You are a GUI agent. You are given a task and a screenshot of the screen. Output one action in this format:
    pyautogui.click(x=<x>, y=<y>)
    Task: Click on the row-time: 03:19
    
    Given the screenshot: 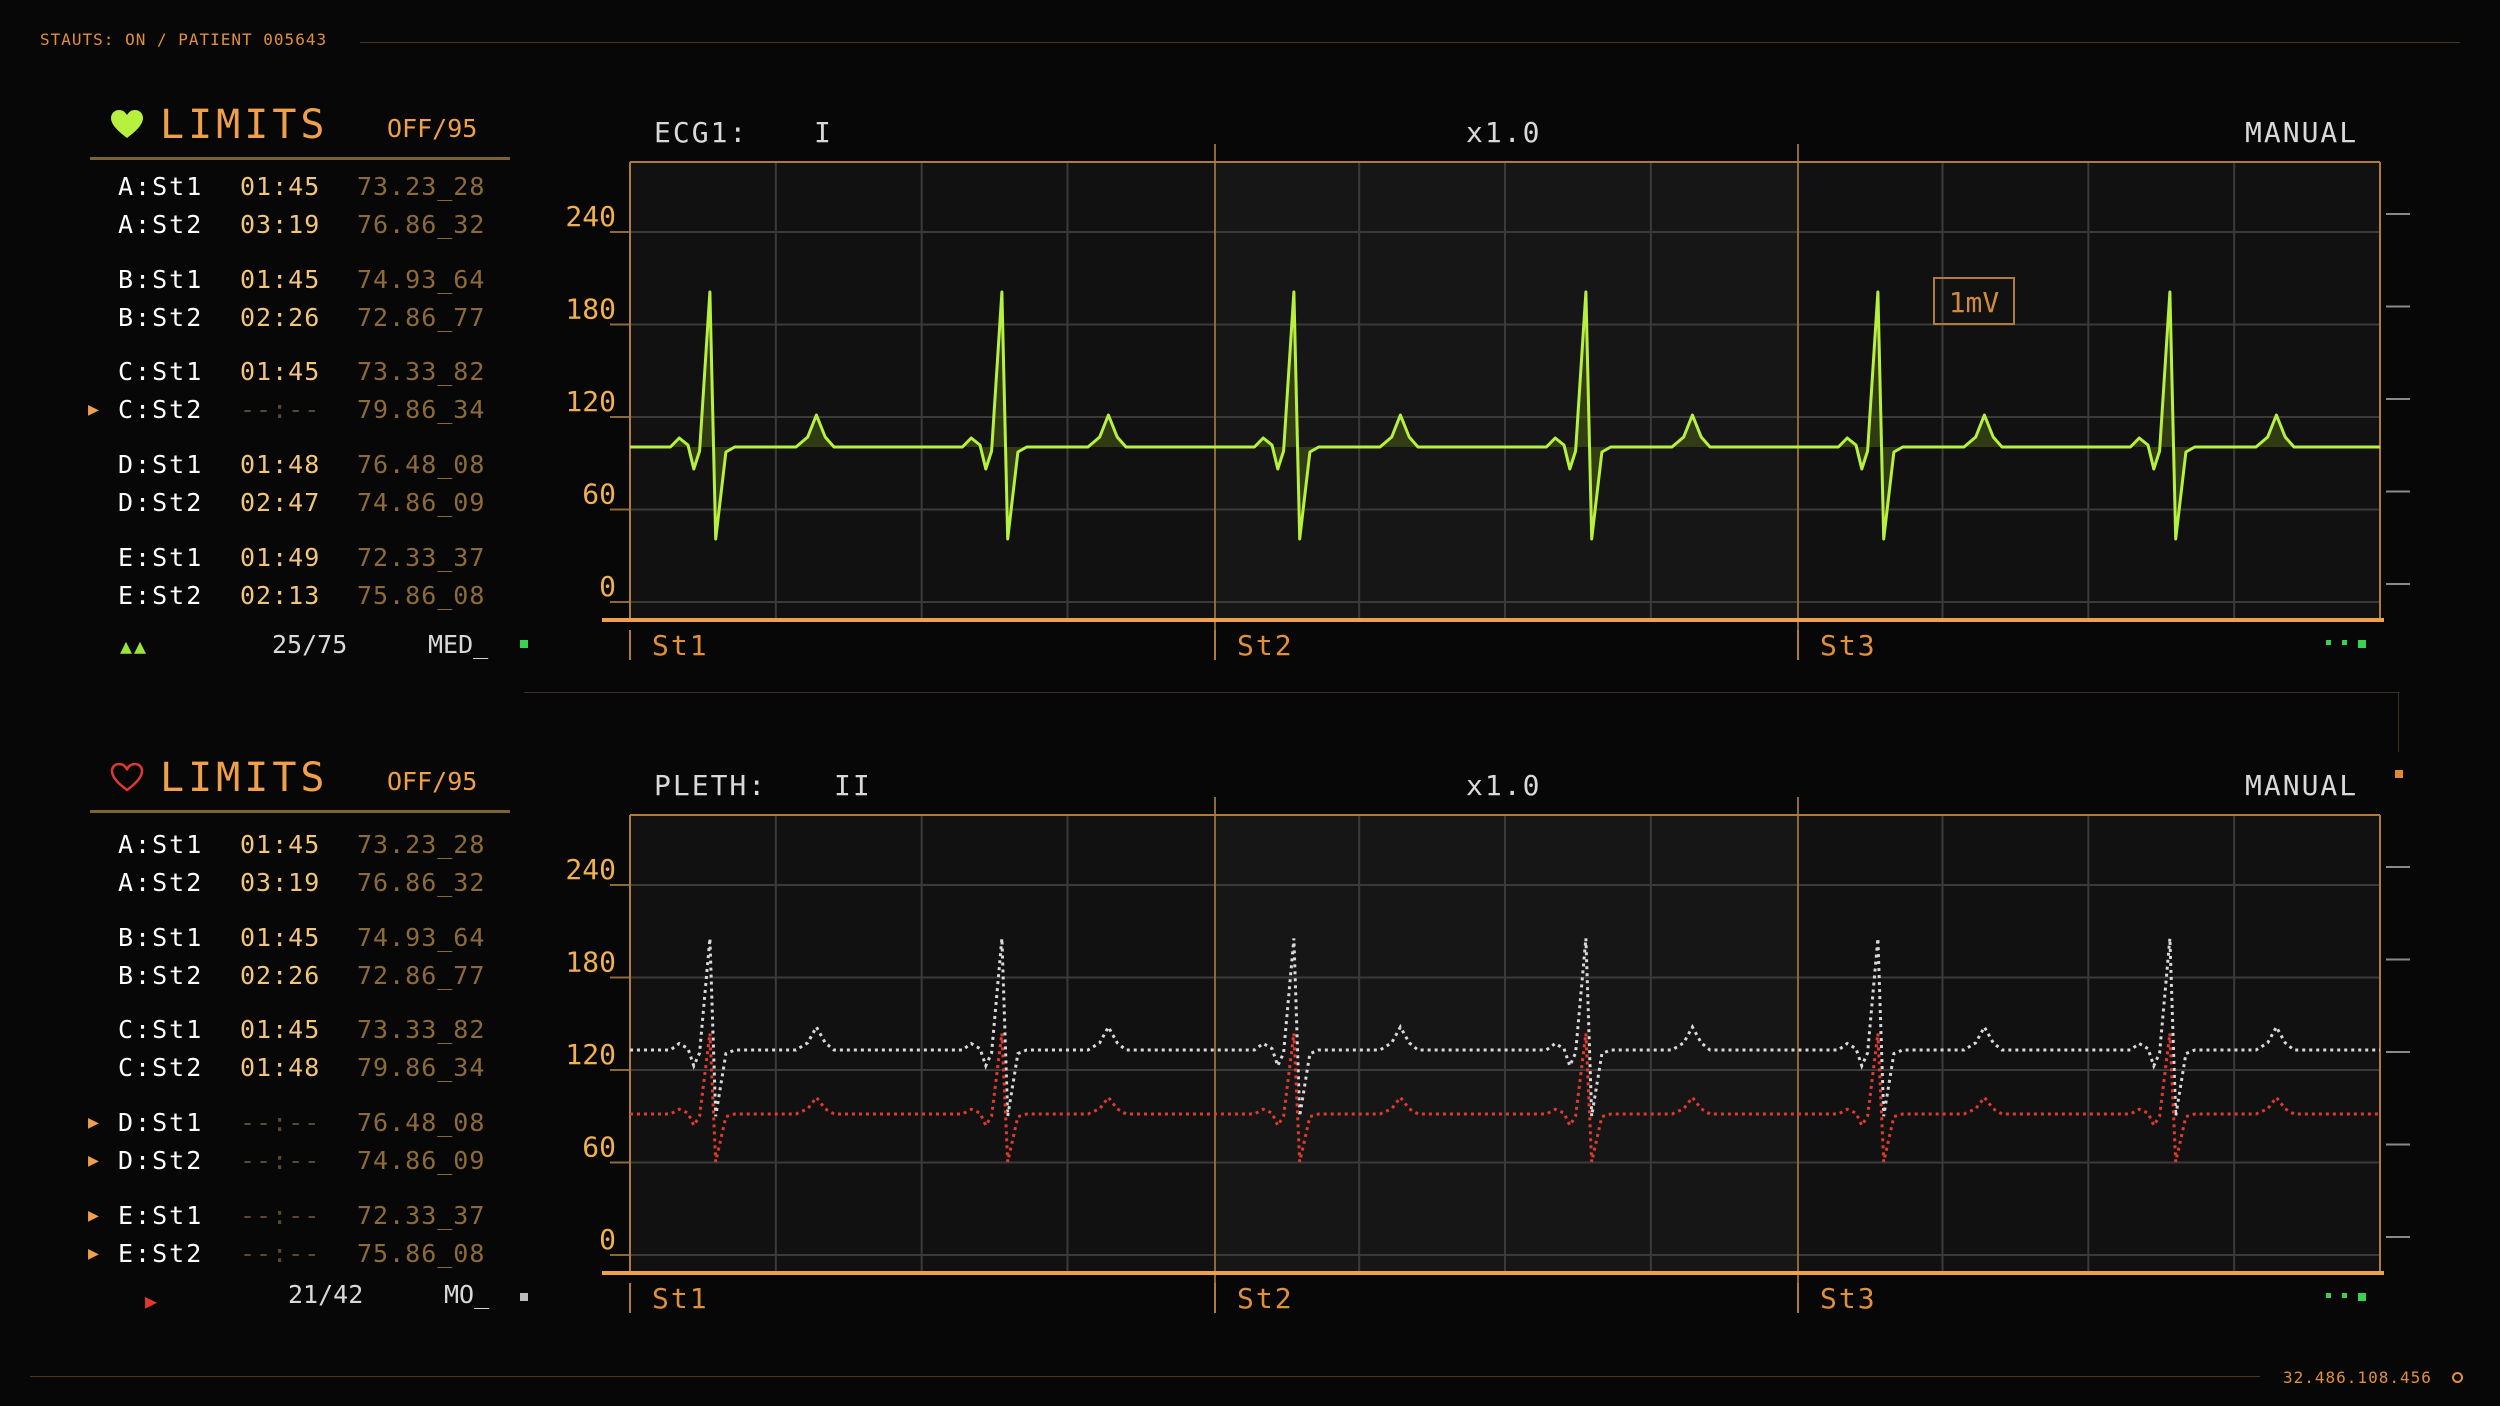 What is the action you would take?
    pyautogui.click(x=280, y=882)
    